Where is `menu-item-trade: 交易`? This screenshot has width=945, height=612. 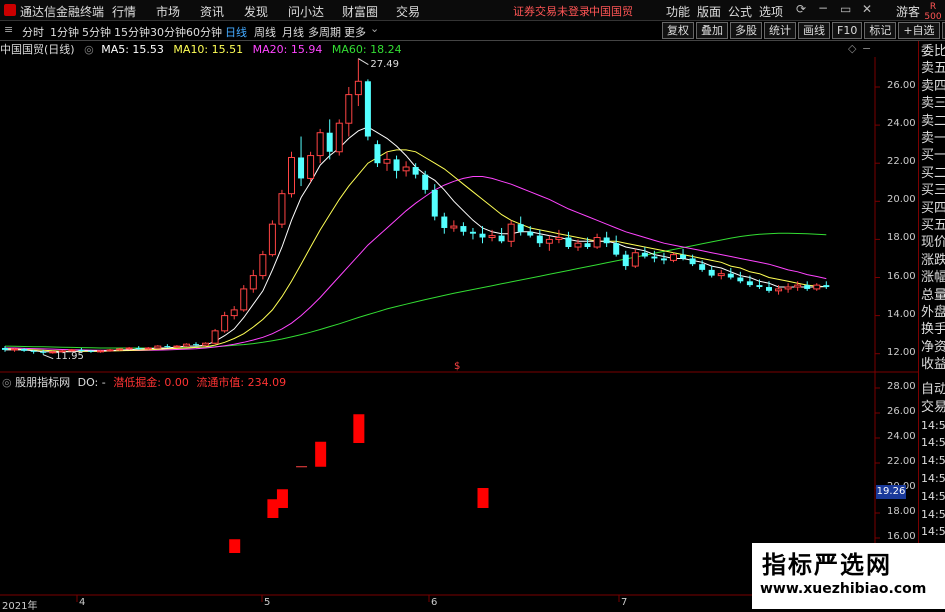
menu-item-trade: 交易 is located at coordinates (408, 11).